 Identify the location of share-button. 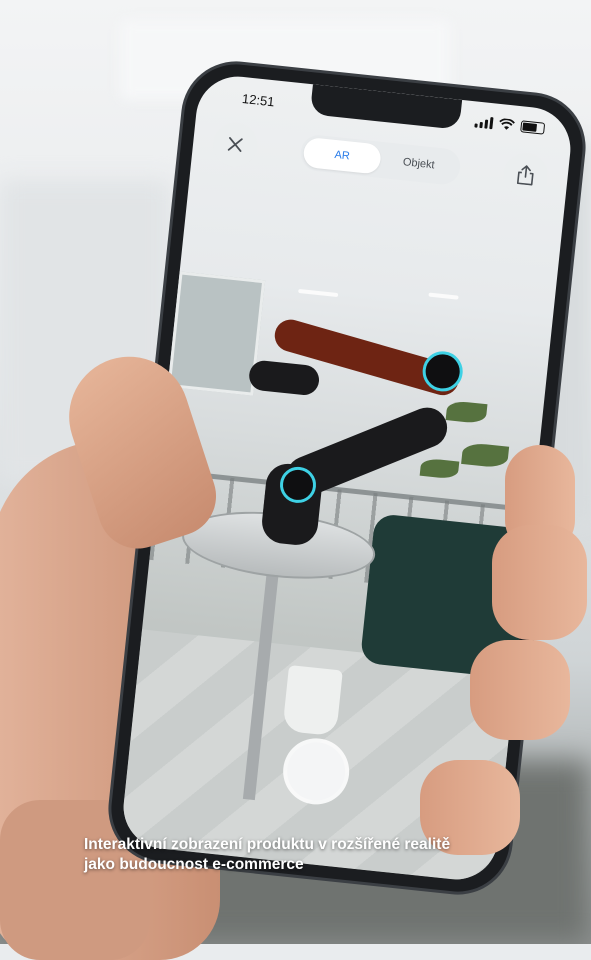
(525, 175).